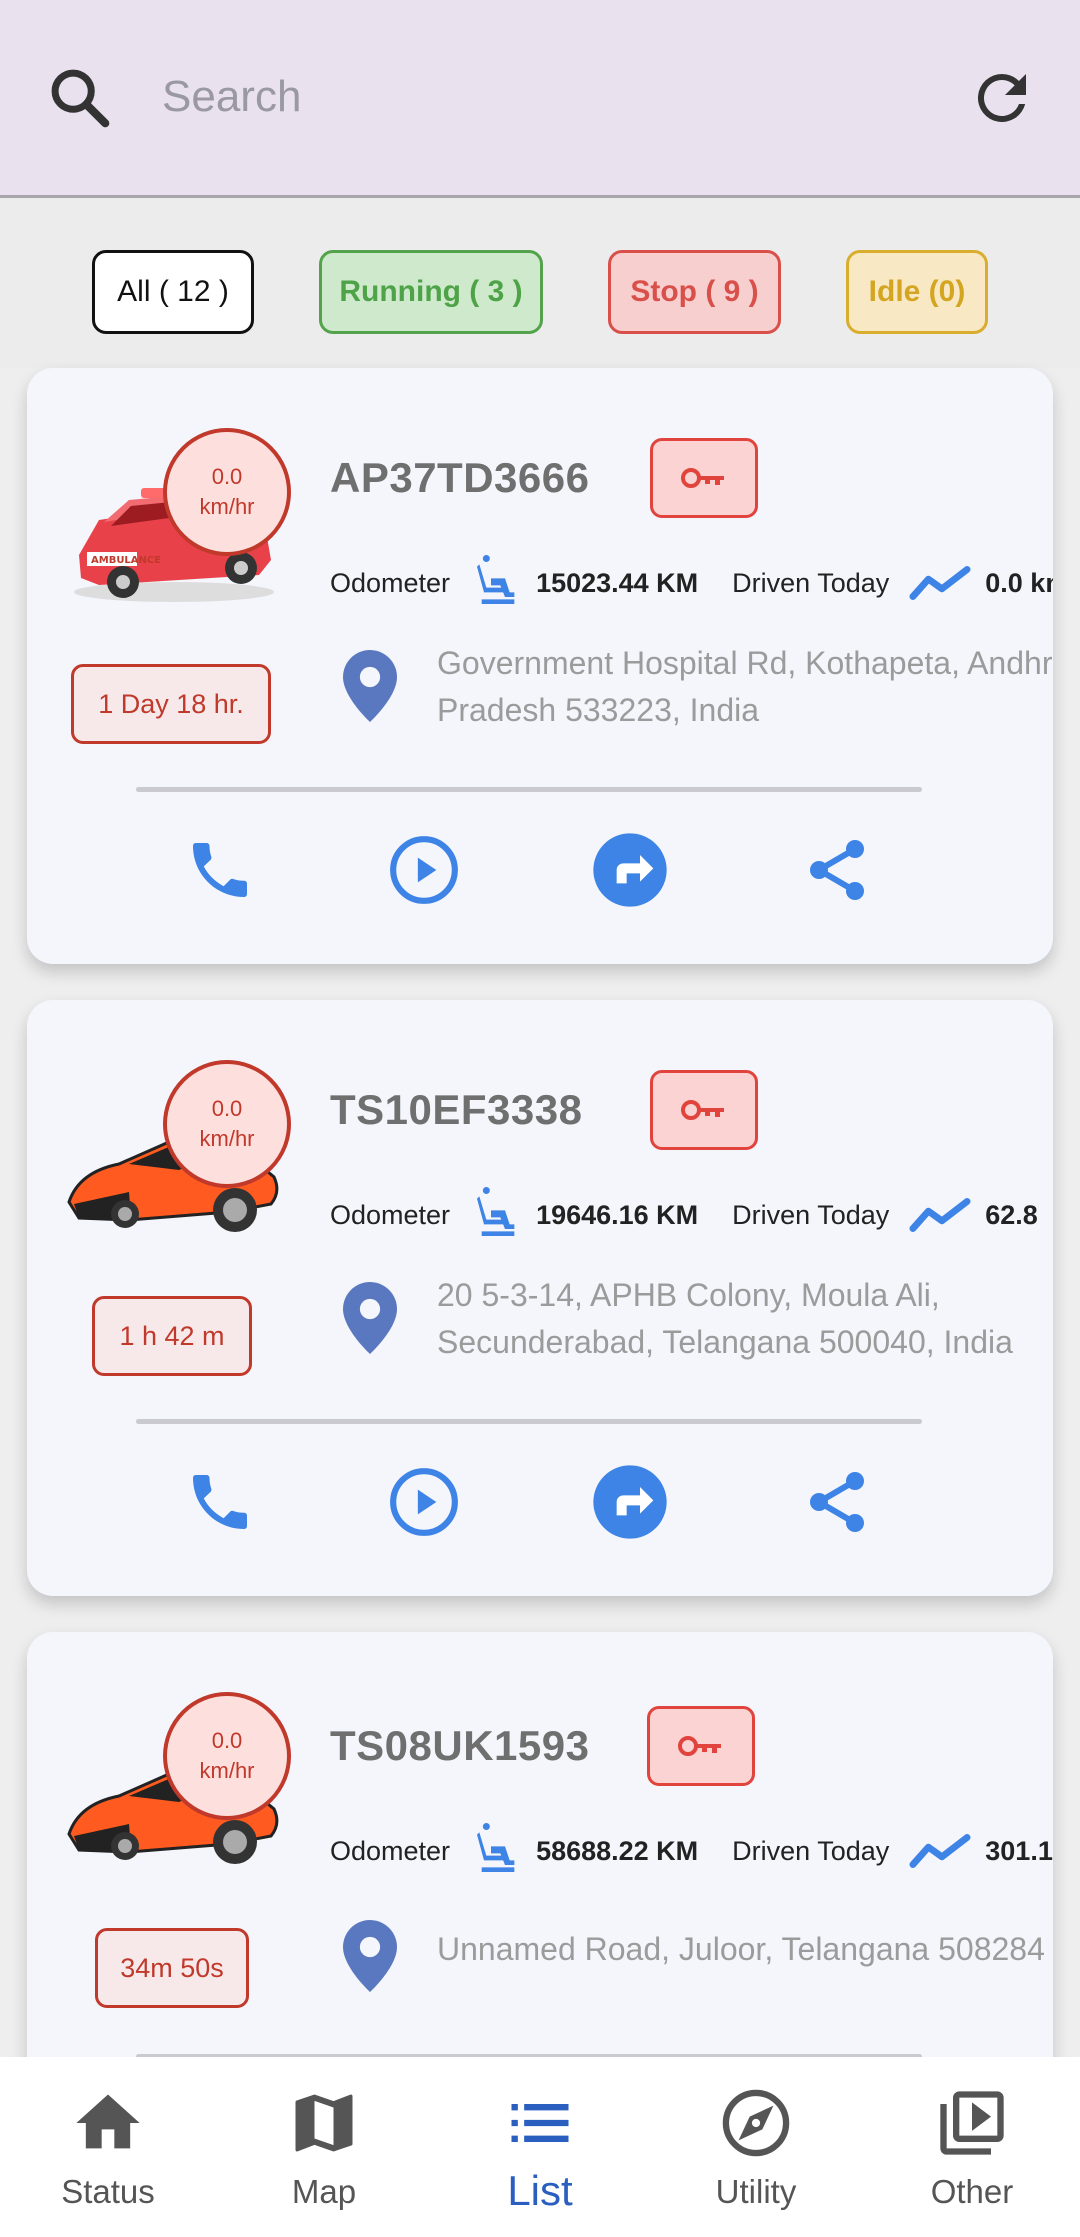  I want to click on search-input, so click(542, 97).